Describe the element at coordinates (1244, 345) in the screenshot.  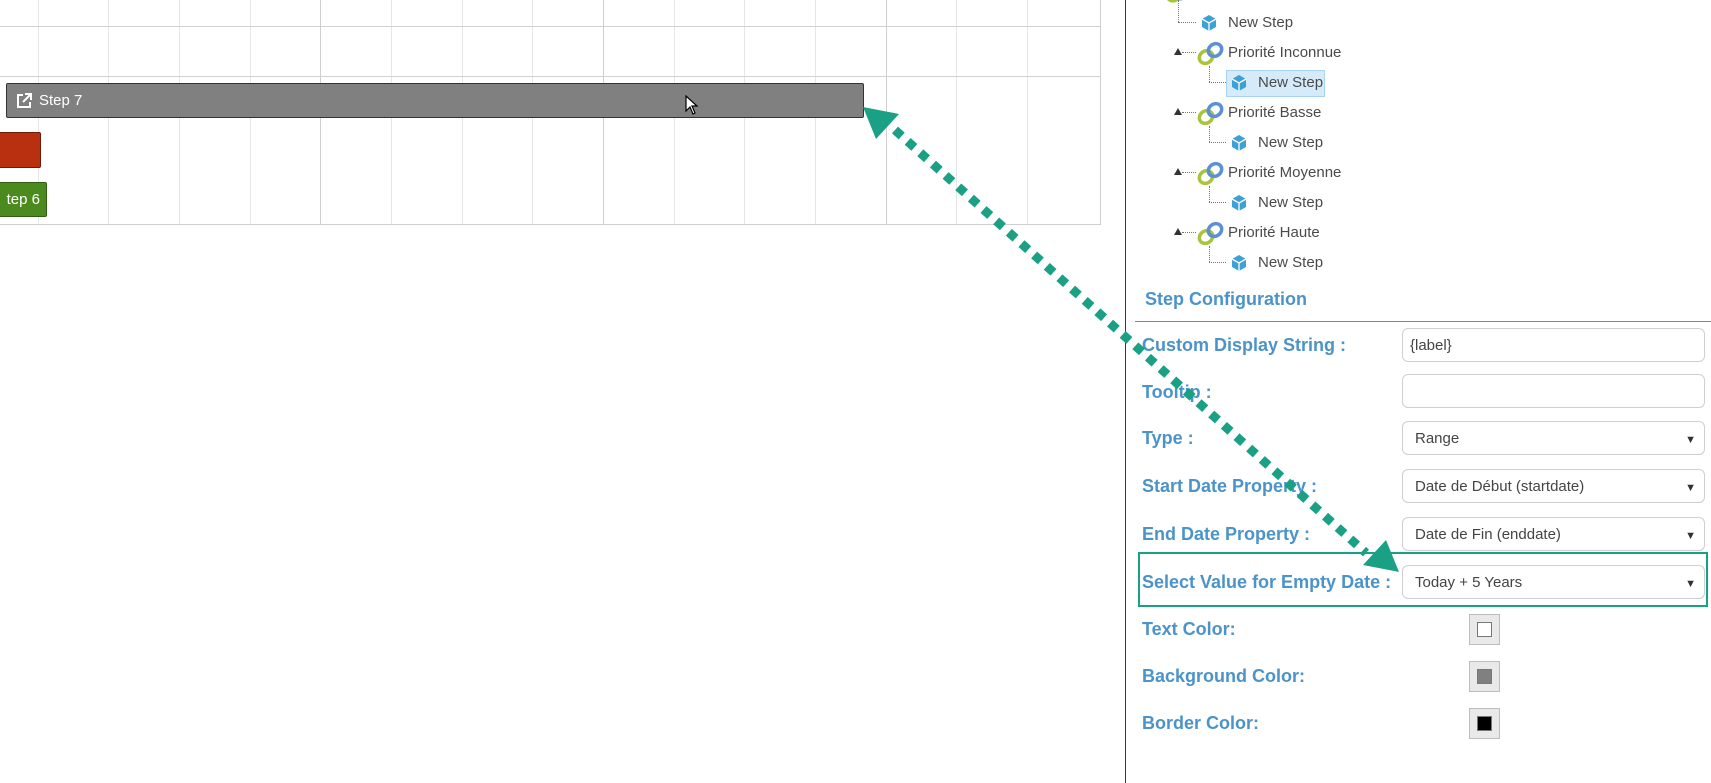
I see `custom-display-string-label: Custom Display String :` at that location.